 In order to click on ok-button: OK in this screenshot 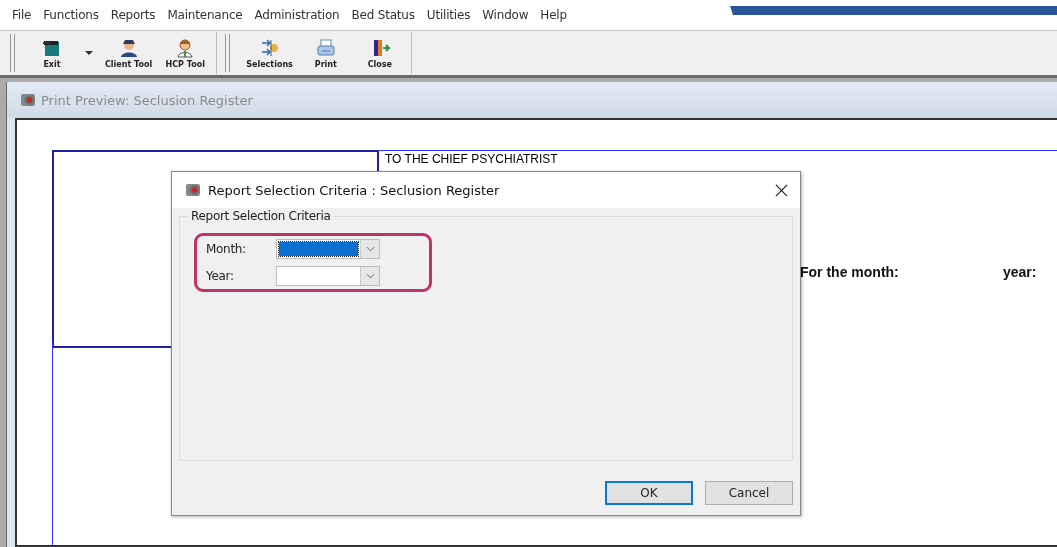, I will do `click(649, 493)`.